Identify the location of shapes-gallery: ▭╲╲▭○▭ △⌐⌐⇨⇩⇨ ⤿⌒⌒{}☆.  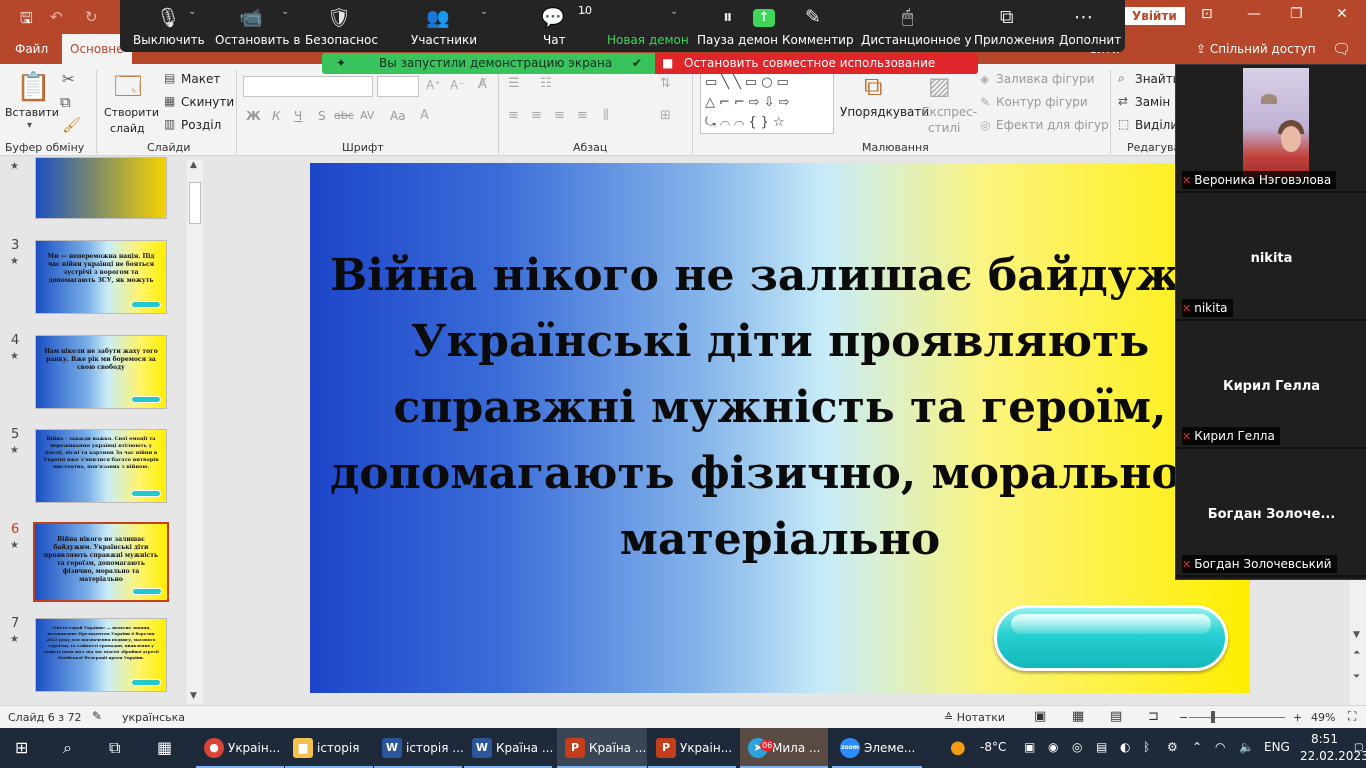
(767, 103).